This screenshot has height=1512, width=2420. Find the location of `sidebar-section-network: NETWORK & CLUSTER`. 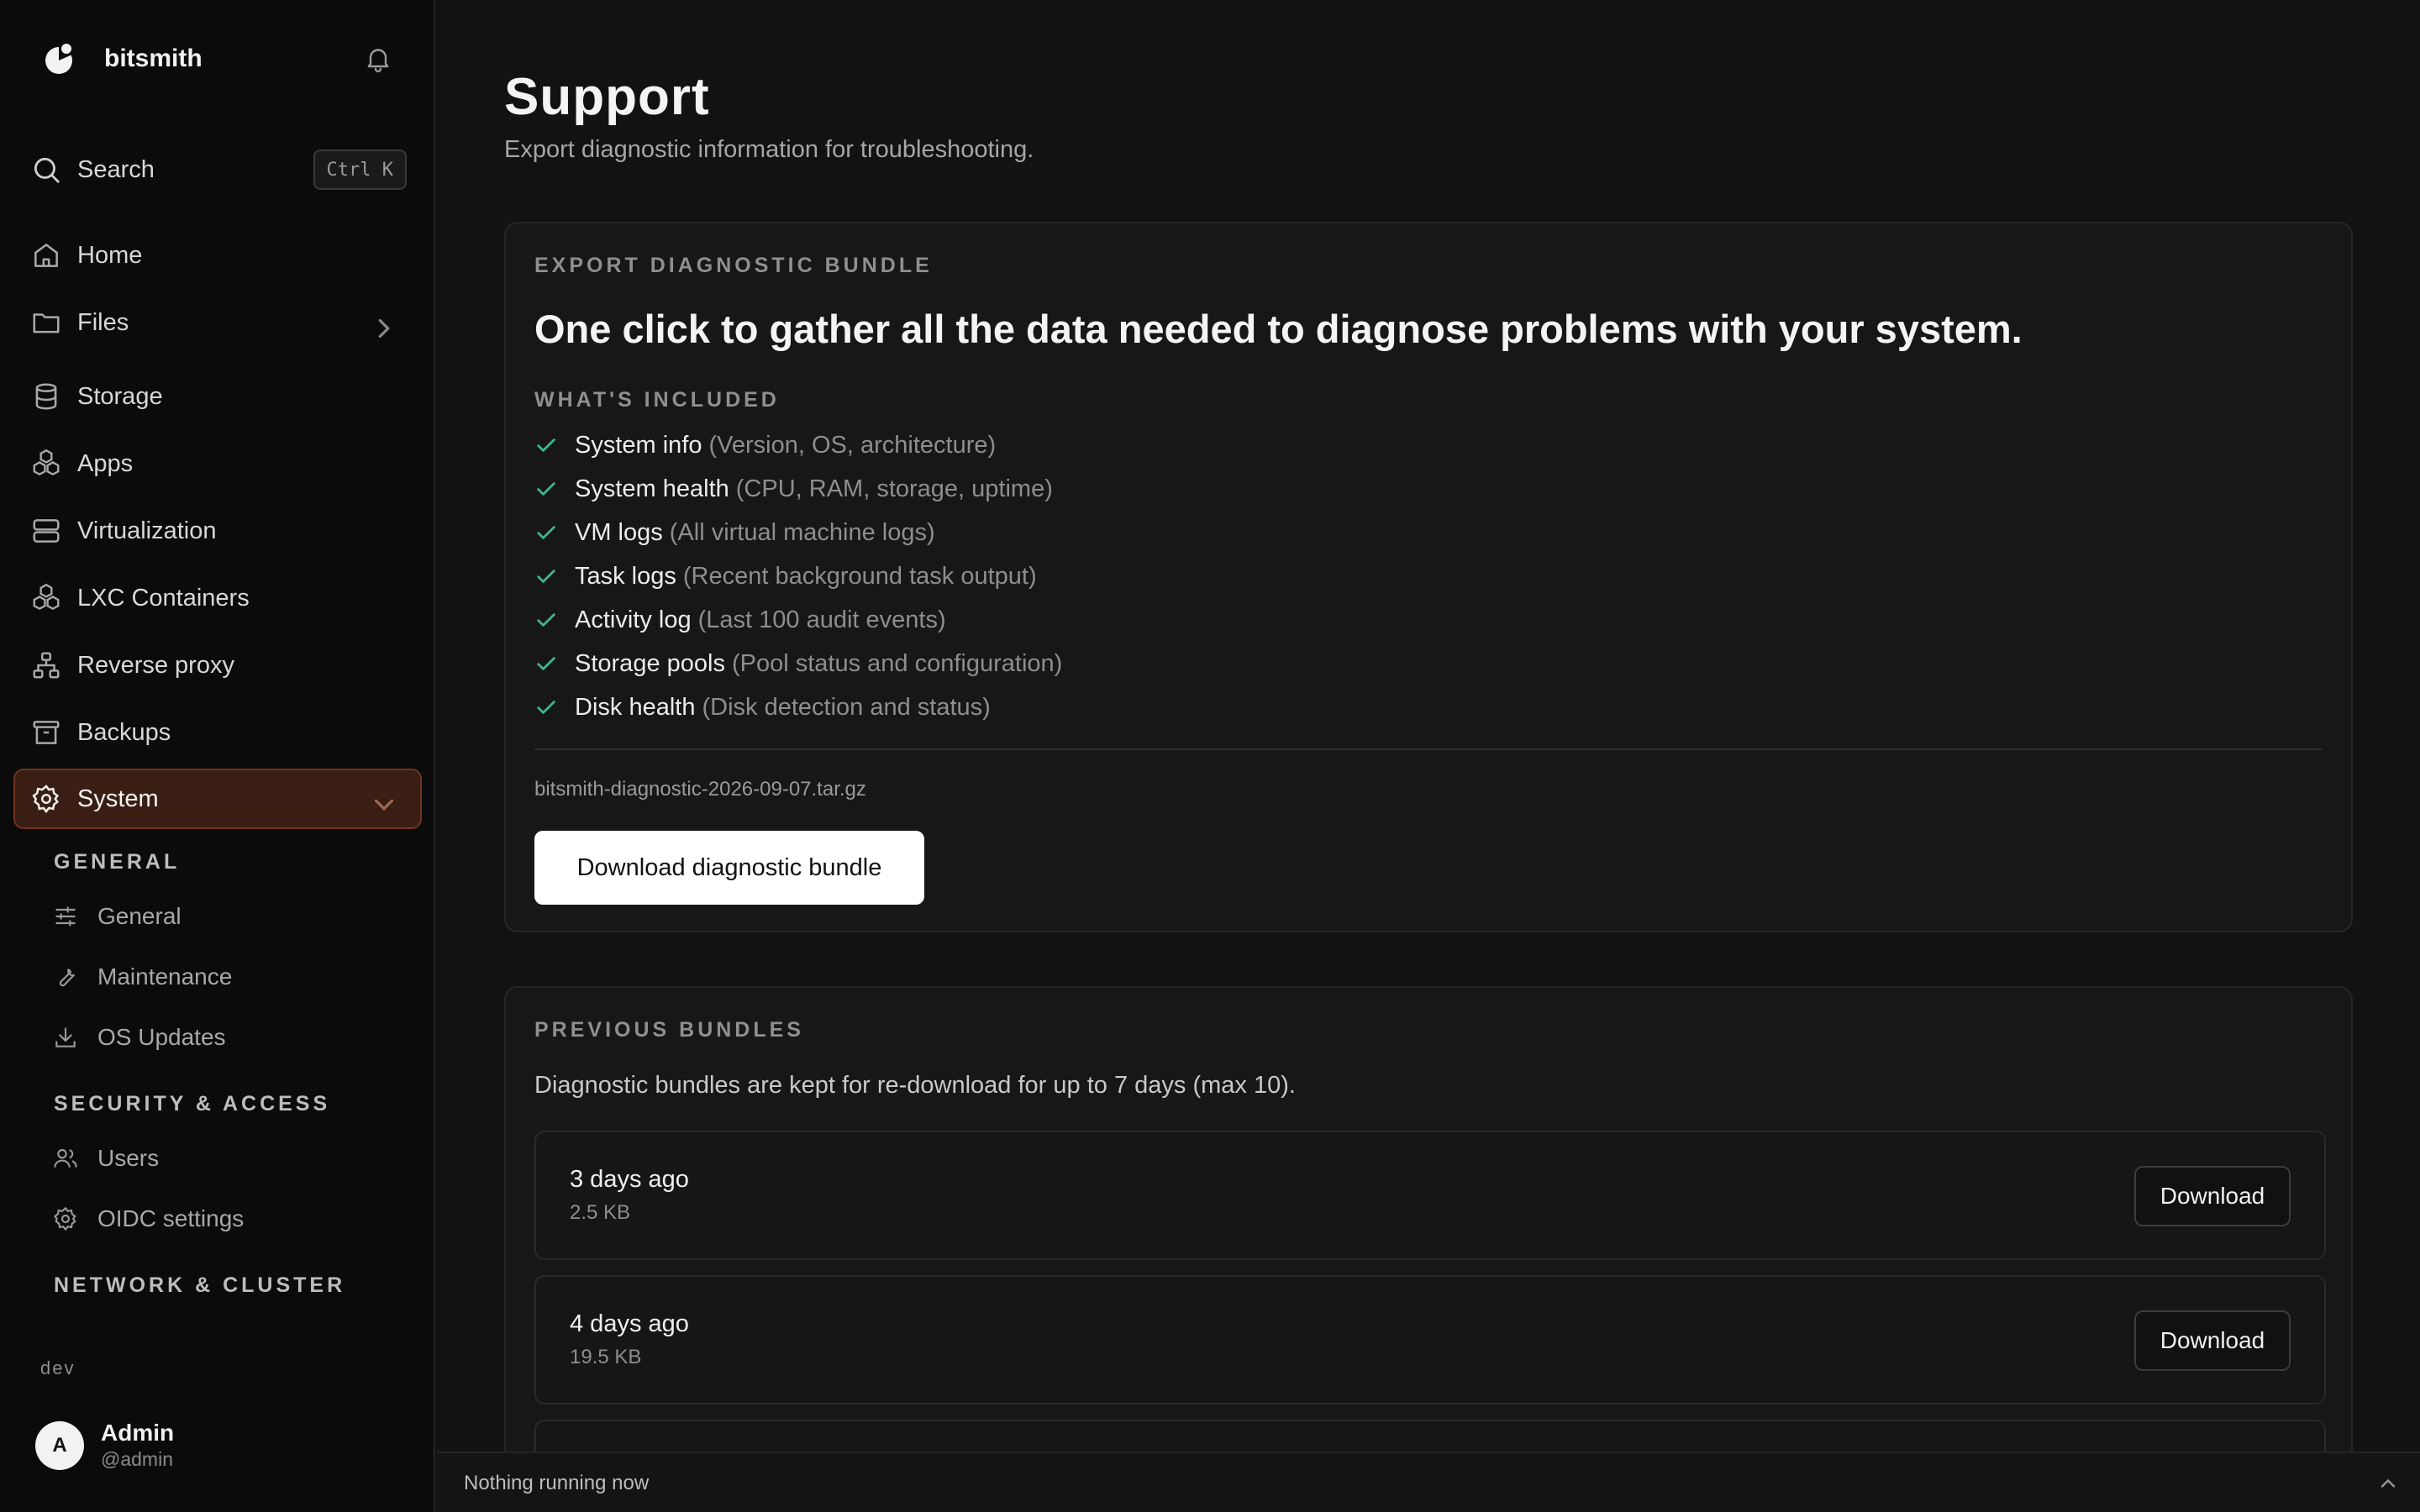

sidebar-section-network: NETWORK & CLUSTER is located at coordinates (200, 1285).